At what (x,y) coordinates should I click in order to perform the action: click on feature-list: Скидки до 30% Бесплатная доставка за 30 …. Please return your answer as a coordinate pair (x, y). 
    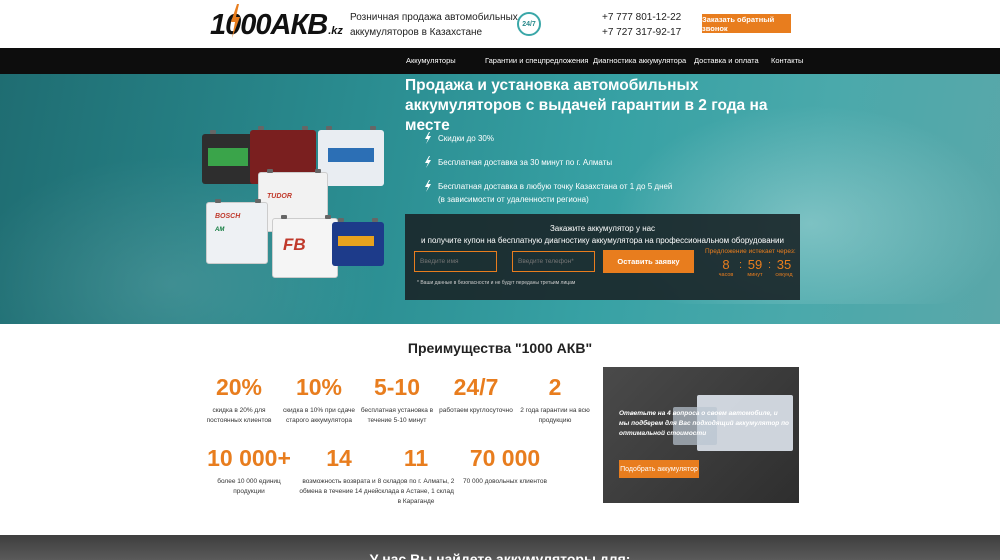
    Looking at the image, I should click on (548, 169).